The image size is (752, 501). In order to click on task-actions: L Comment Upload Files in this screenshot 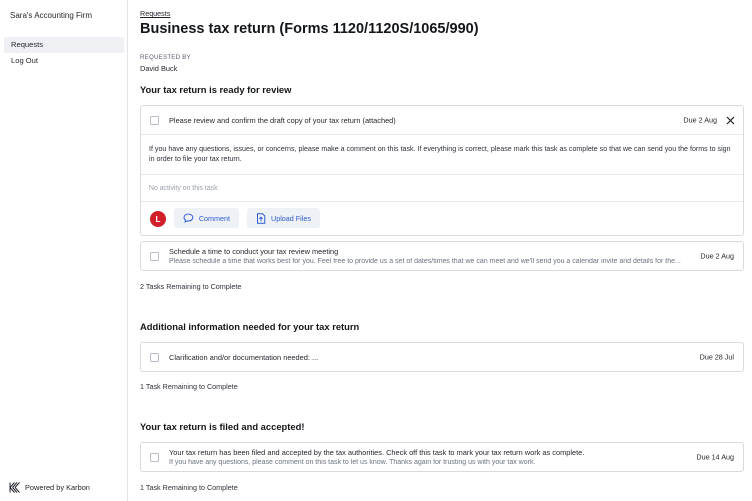, I will do `click(442, 218)`.